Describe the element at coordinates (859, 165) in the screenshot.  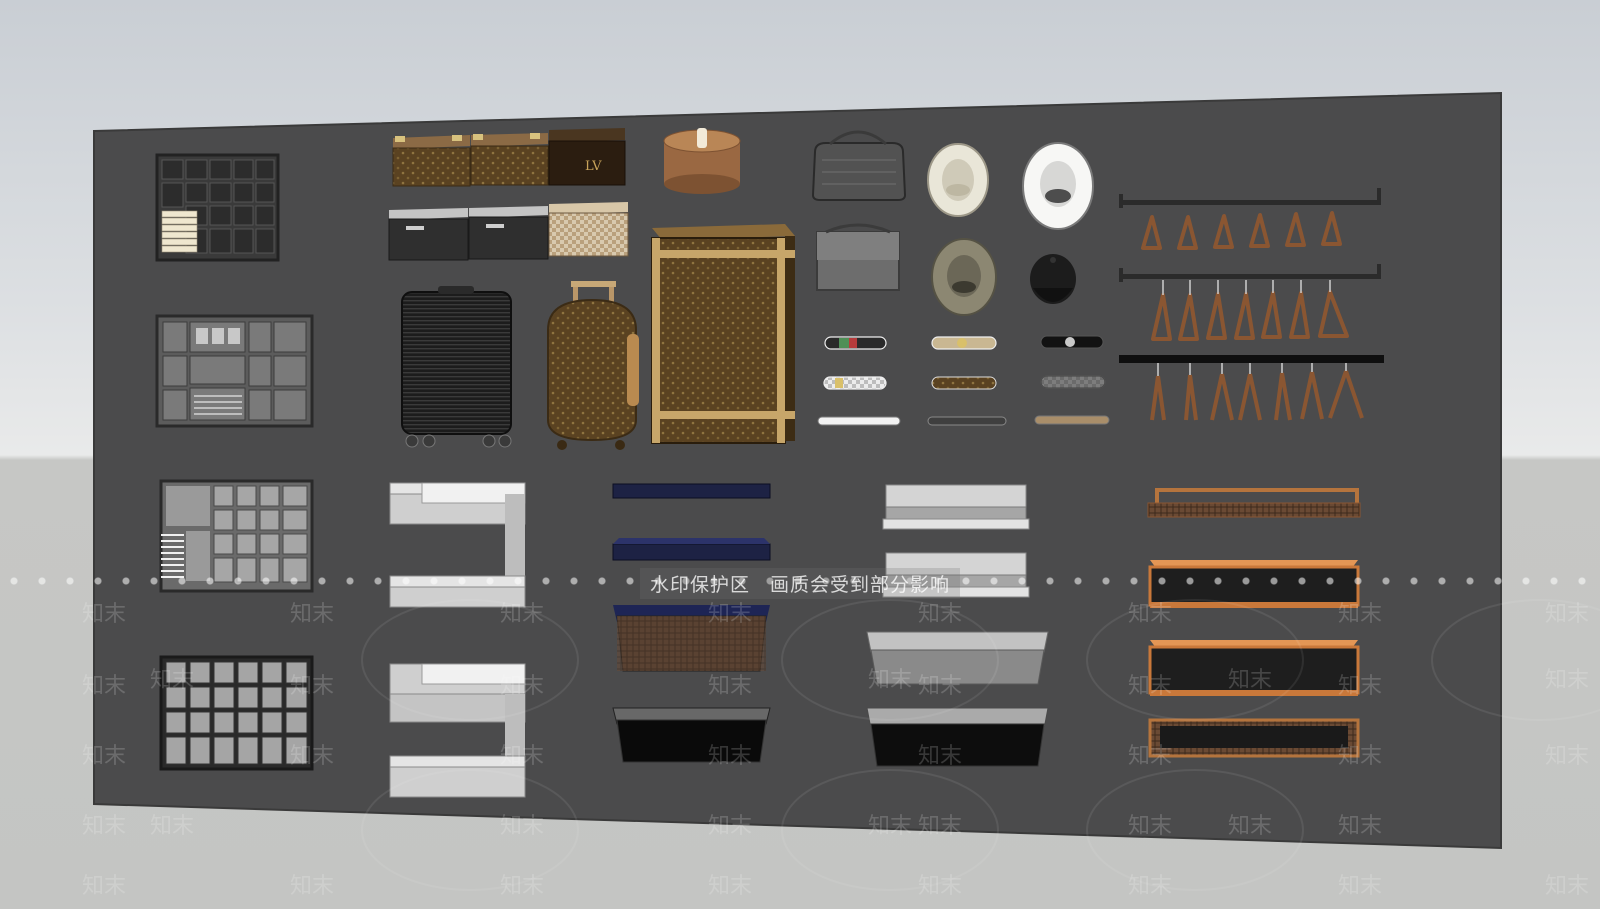
I see `handbag-quilted` at that location.